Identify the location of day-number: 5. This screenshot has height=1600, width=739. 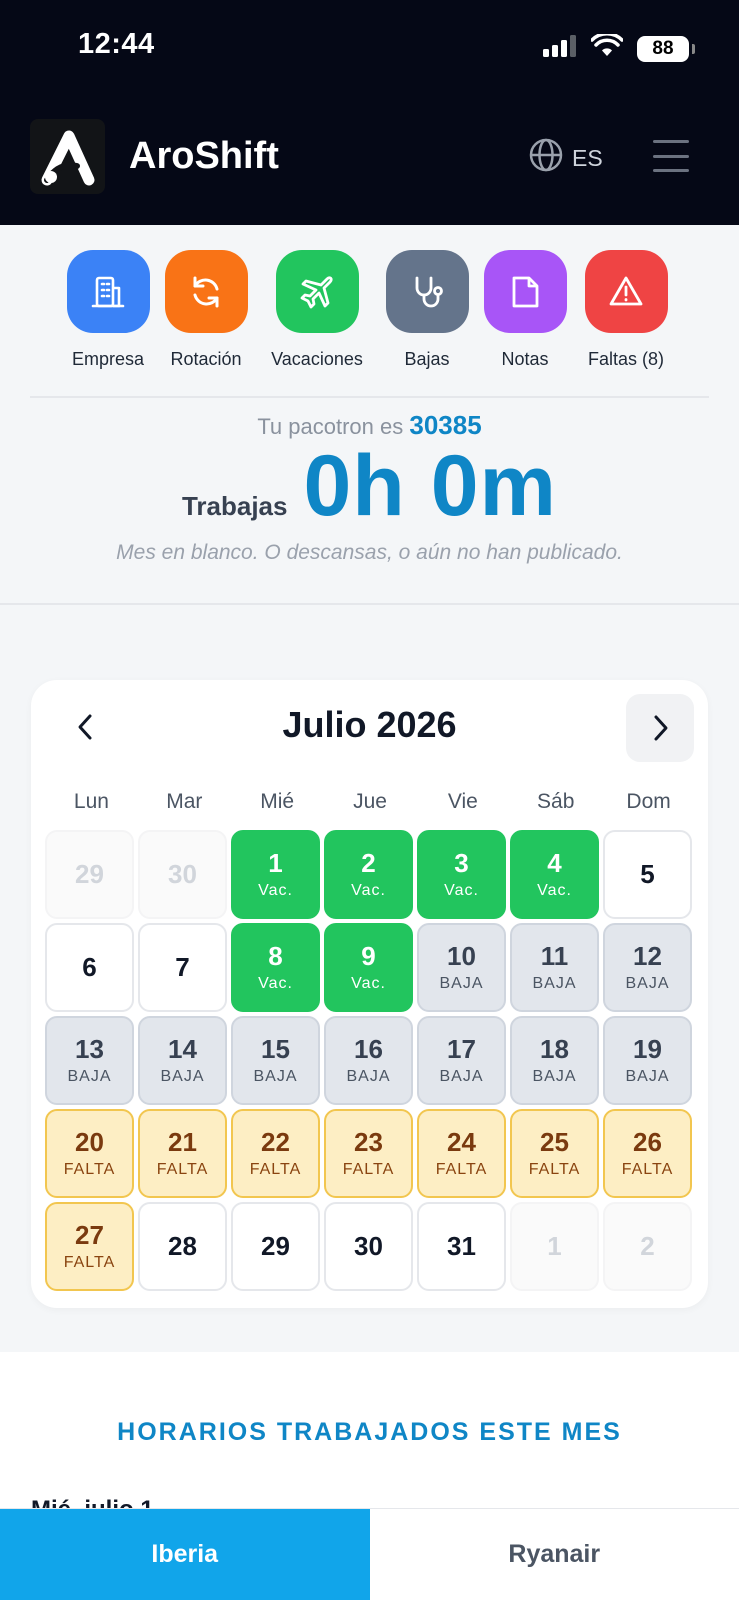
(647, 874).